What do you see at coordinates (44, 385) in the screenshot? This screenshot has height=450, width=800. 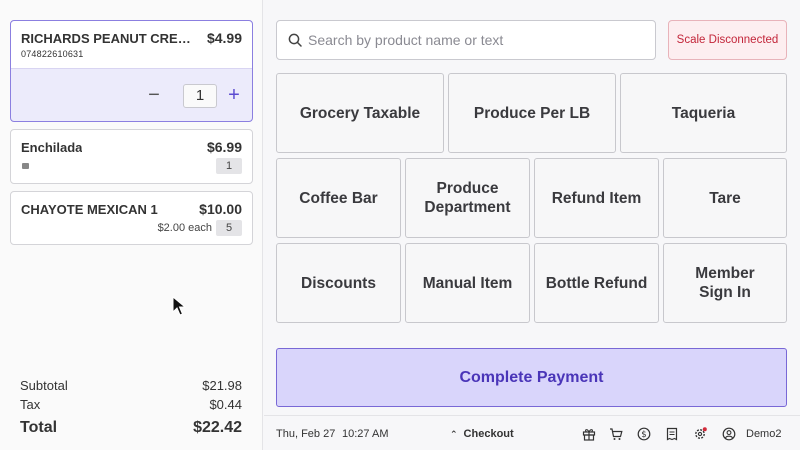 I see `subtotal-label: Subtotal` at bounding box center [44, 385].